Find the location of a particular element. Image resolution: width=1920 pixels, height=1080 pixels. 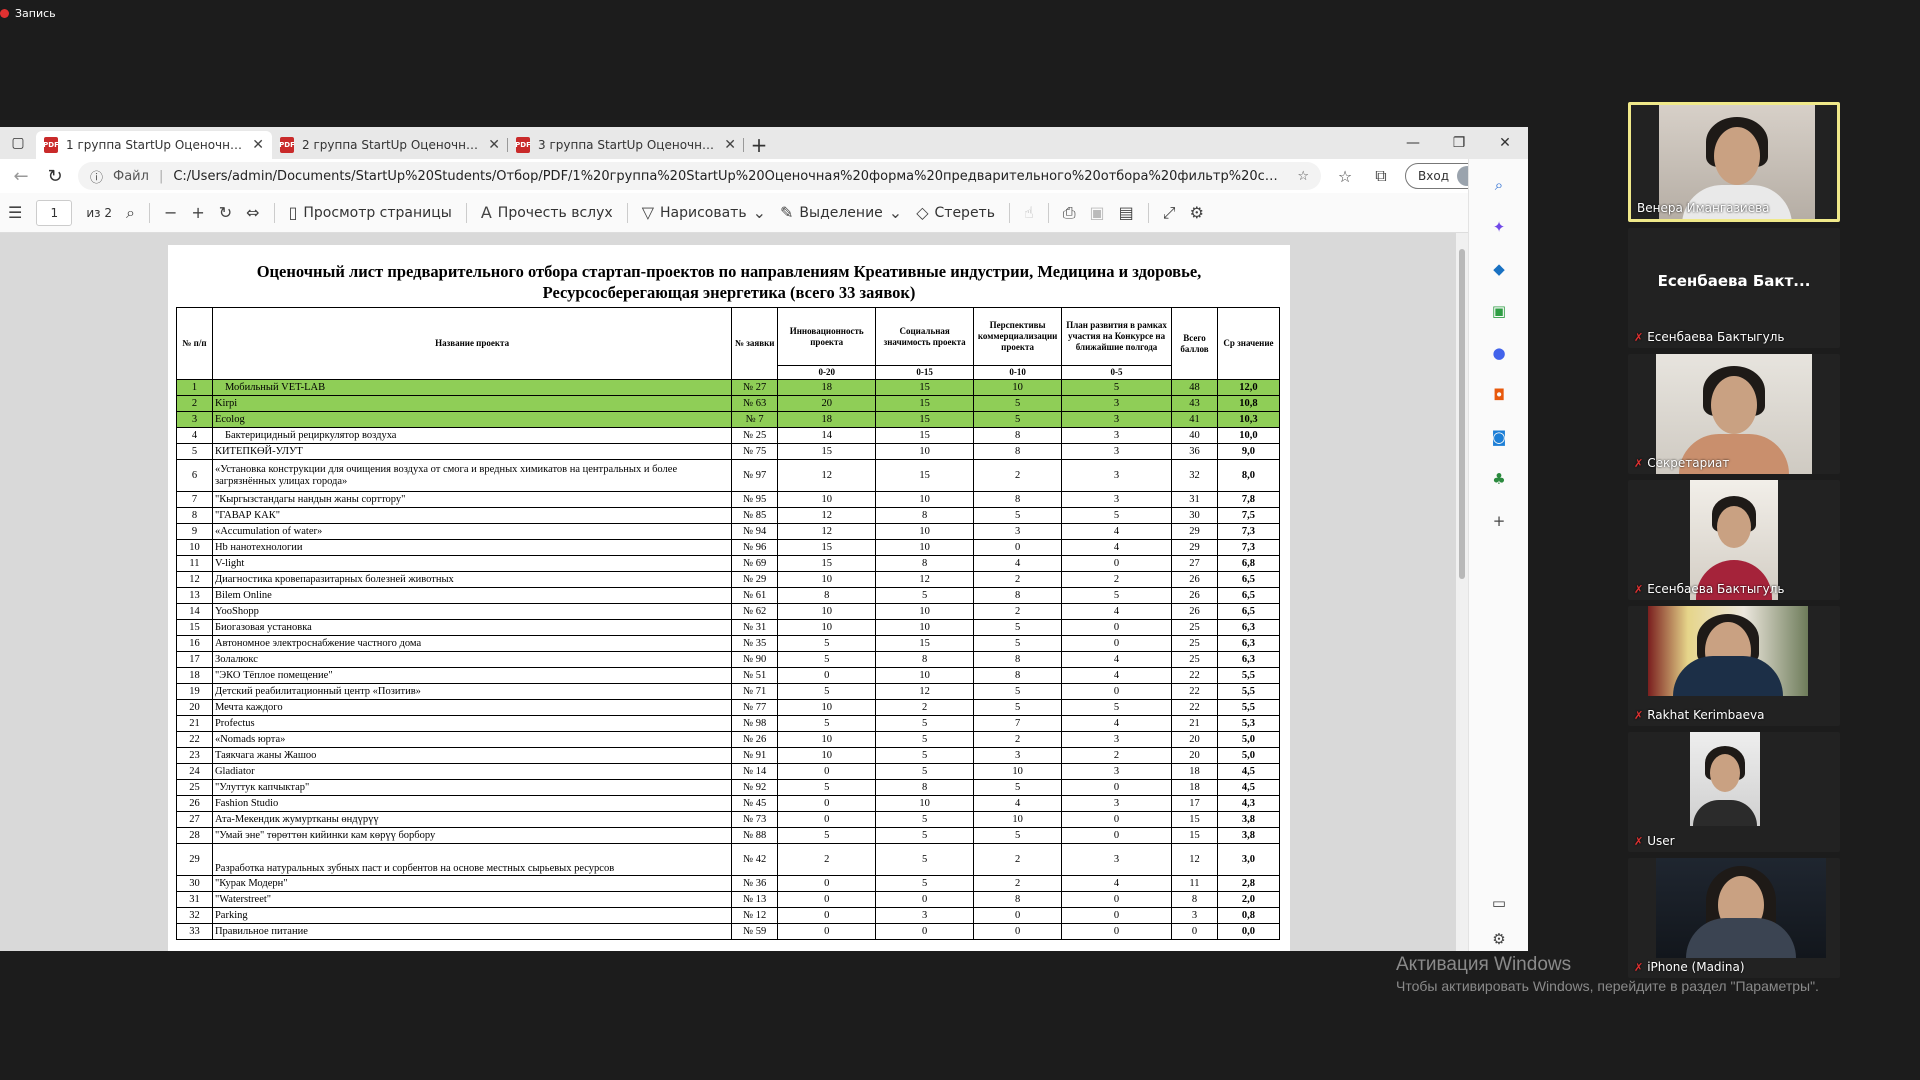

toolbox-icon: ▣ is located at coordinates (1499, 311).